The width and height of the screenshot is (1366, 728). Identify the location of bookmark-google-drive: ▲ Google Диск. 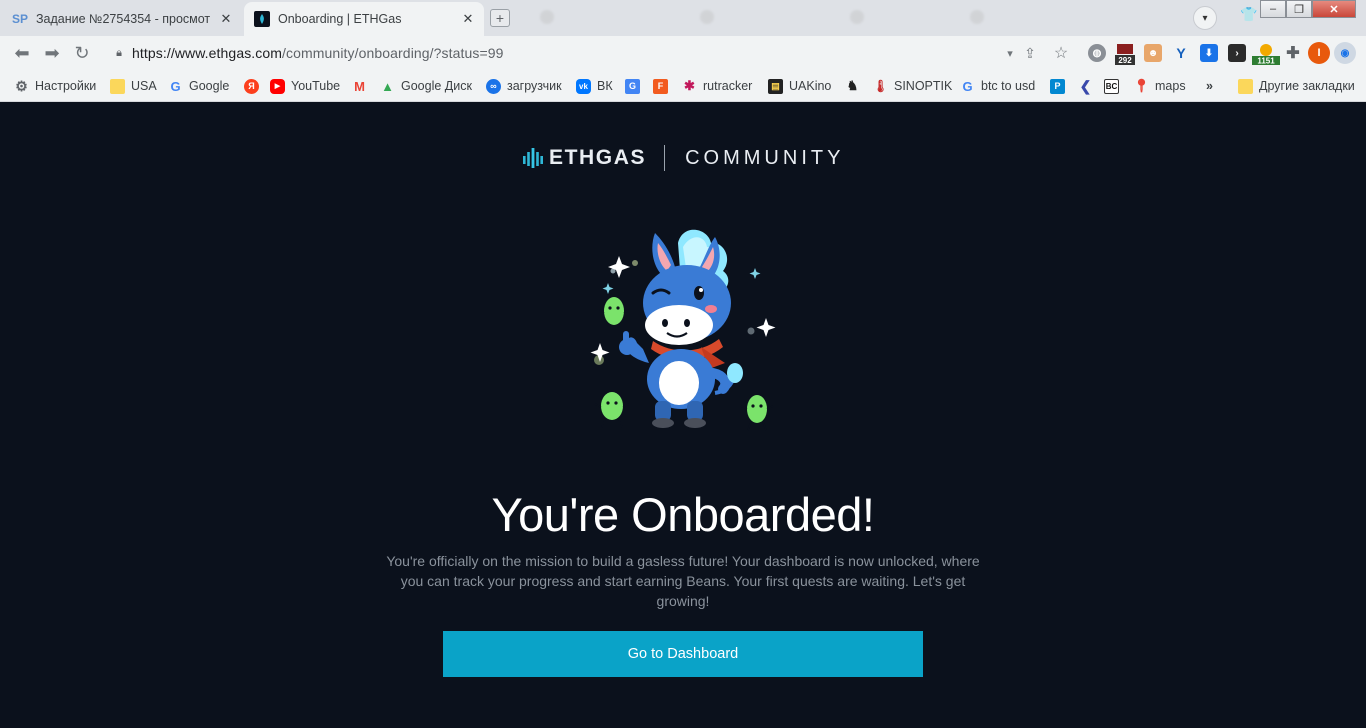
(426, 86).